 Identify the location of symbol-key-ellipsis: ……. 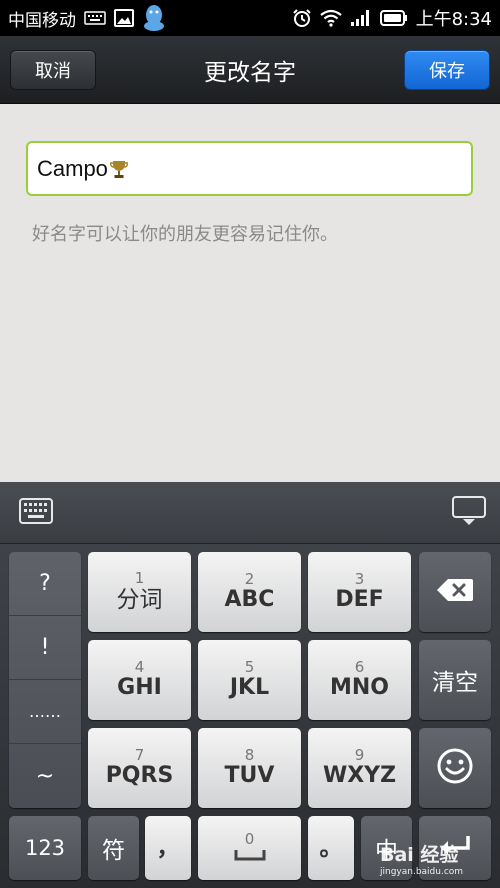
(45, 712).